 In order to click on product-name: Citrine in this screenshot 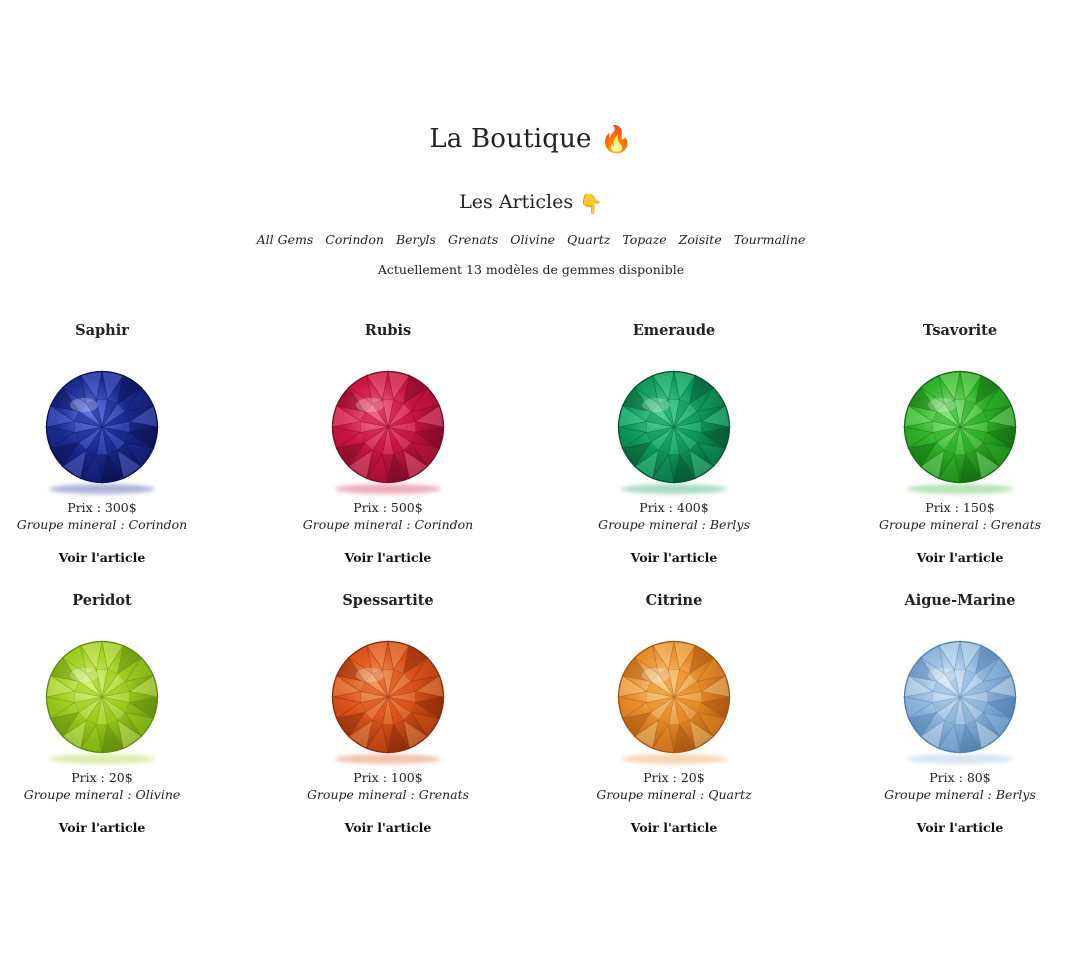, I will do `click(674, 600)`.